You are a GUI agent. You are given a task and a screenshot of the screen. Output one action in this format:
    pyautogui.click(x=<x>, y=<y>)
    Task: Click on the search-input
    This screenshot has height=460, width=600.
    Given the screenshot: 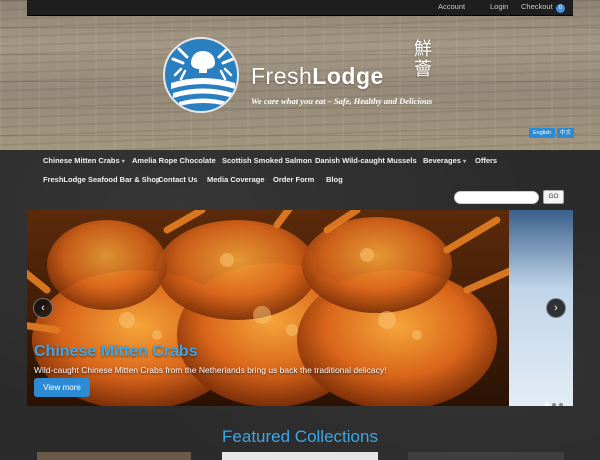 What is the action you would take?
    pyautogui.click(x=496, y=197)
    